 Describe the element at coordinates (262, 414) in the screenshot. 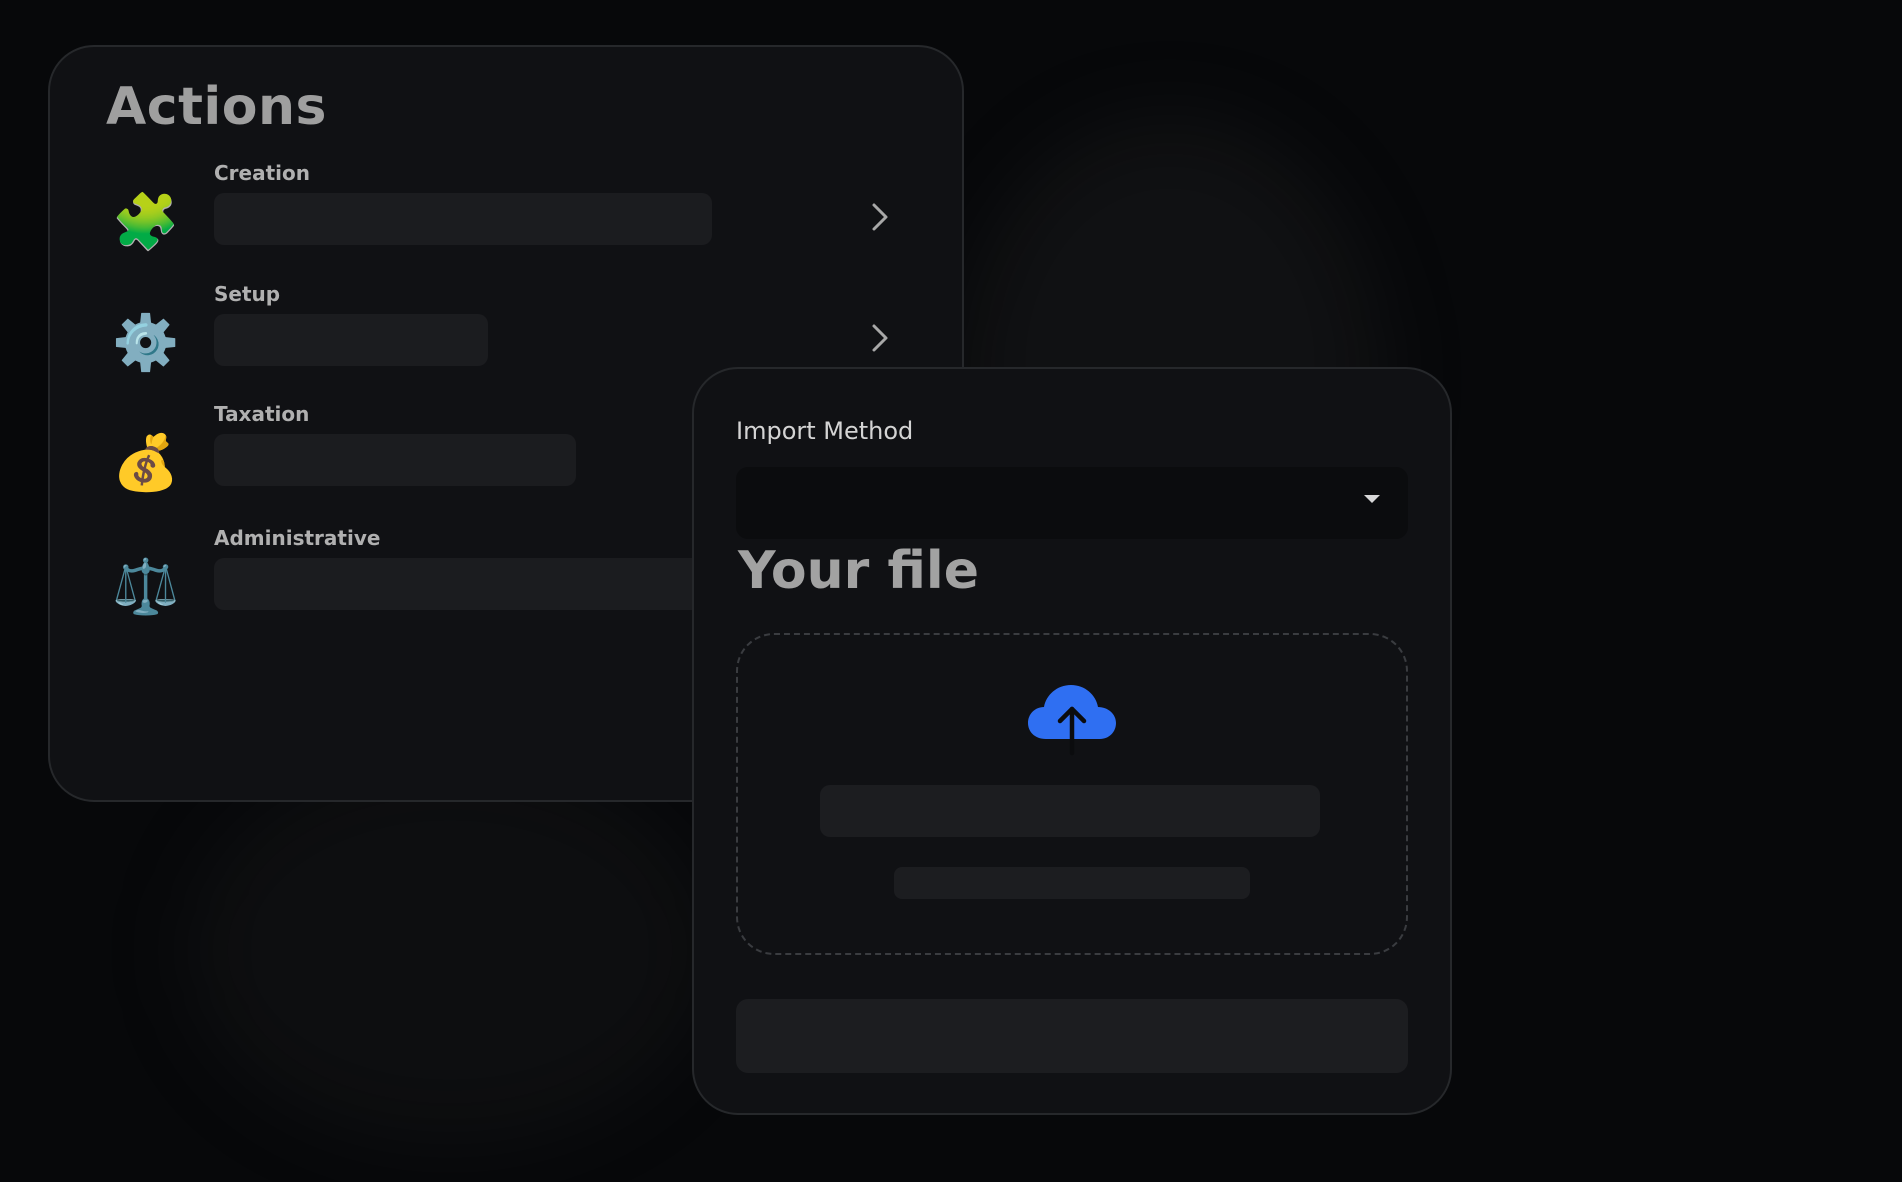

I see `action-label: Taxation` at that location.